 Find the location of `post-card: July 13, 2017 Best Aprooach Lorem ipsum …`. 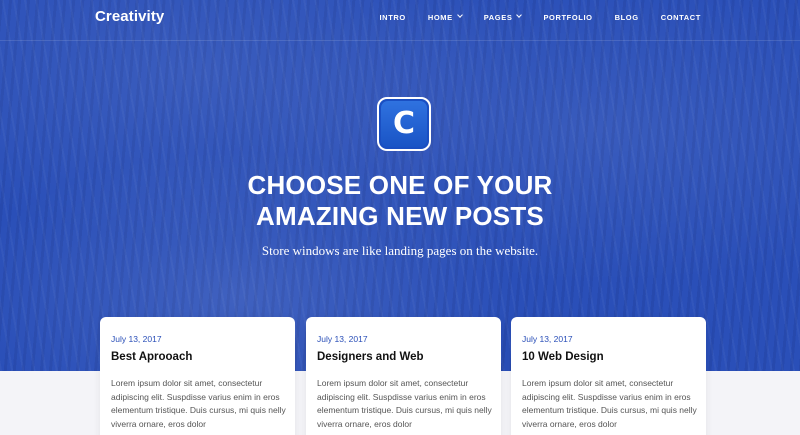

post-card: July 13, 2017 Best Aprooach Lorem ipsum … is located at coordinates (197, 376).